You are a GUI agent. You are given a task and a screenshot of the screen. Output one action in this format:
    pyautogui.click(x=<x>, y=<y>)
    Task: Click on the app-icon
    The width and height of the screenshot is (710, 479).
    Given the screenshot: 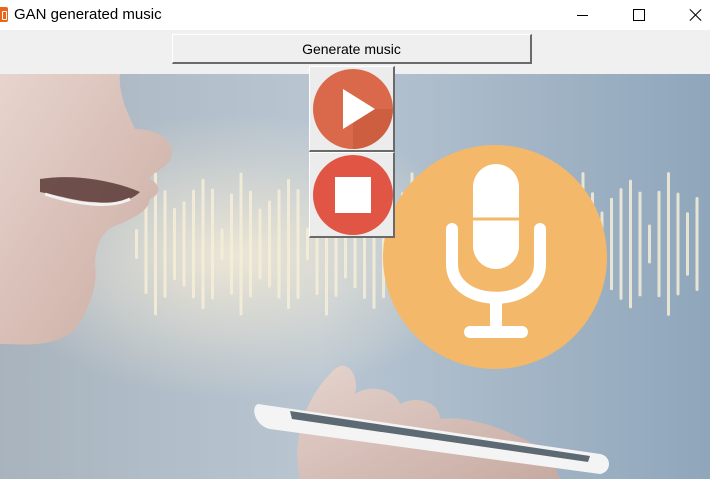 What is the action you would take?
    pyautogui.click(x=4, y=14)
    